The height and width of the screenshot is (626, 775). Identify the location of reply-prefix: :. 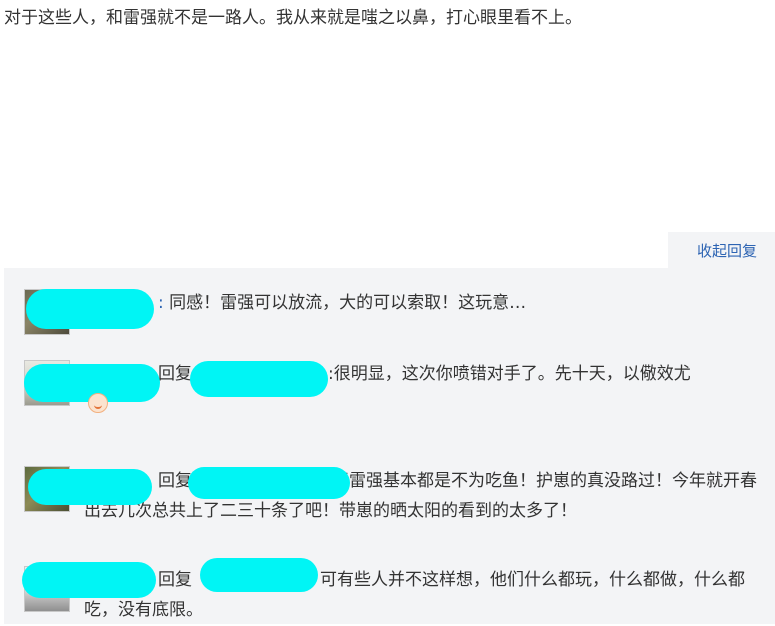
(161, 303).